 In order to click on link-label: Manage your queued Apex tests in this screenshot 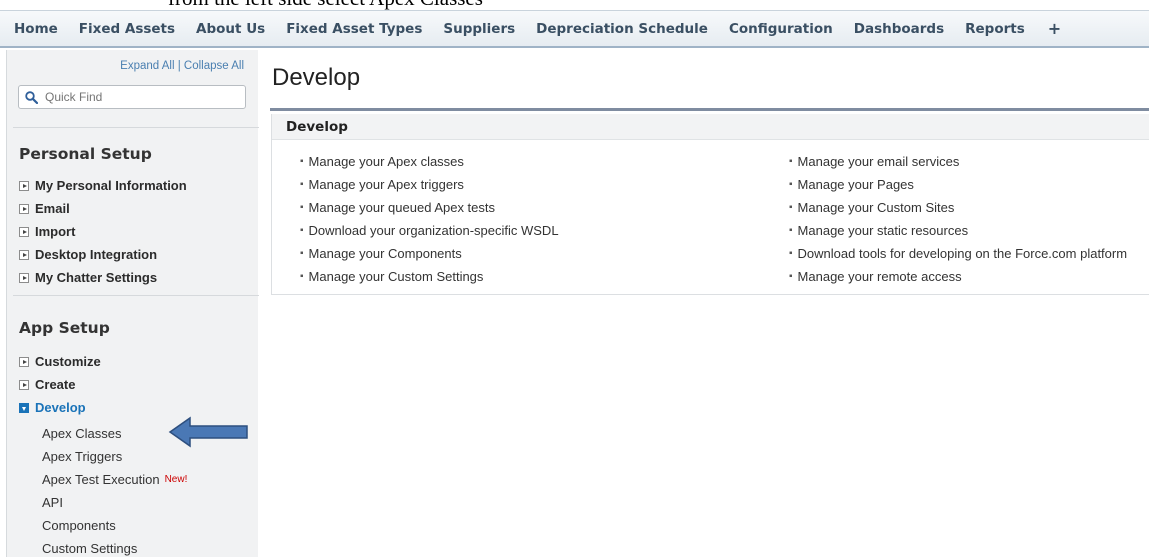, I will do `click(402, 207)`.